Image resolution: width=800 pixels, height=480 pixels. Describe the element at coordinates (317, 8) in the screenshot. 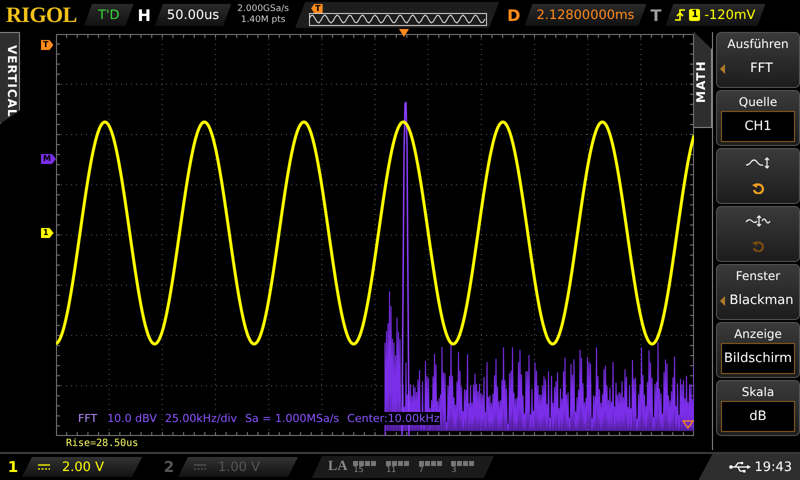

I see `trigger-position-marker: T` at that location.